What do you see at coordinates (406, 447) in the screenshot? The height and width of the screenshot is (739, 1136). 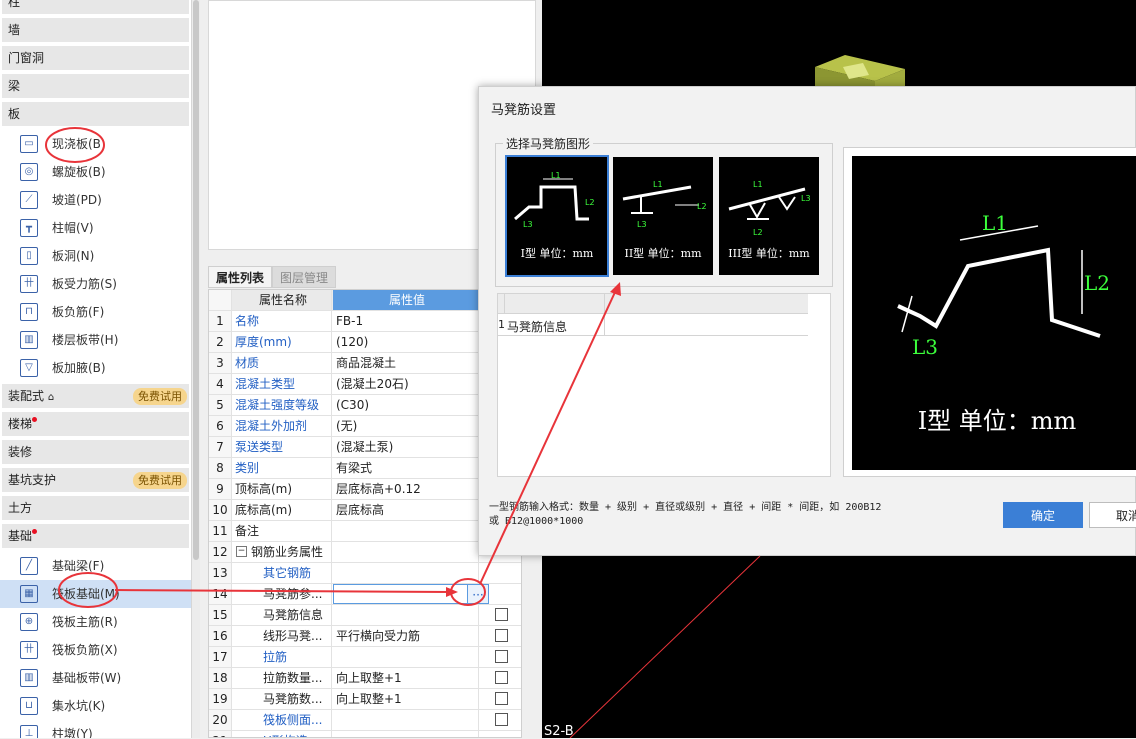 I see `property-value: (混凝土泵)` at bounding box center [406, 447].